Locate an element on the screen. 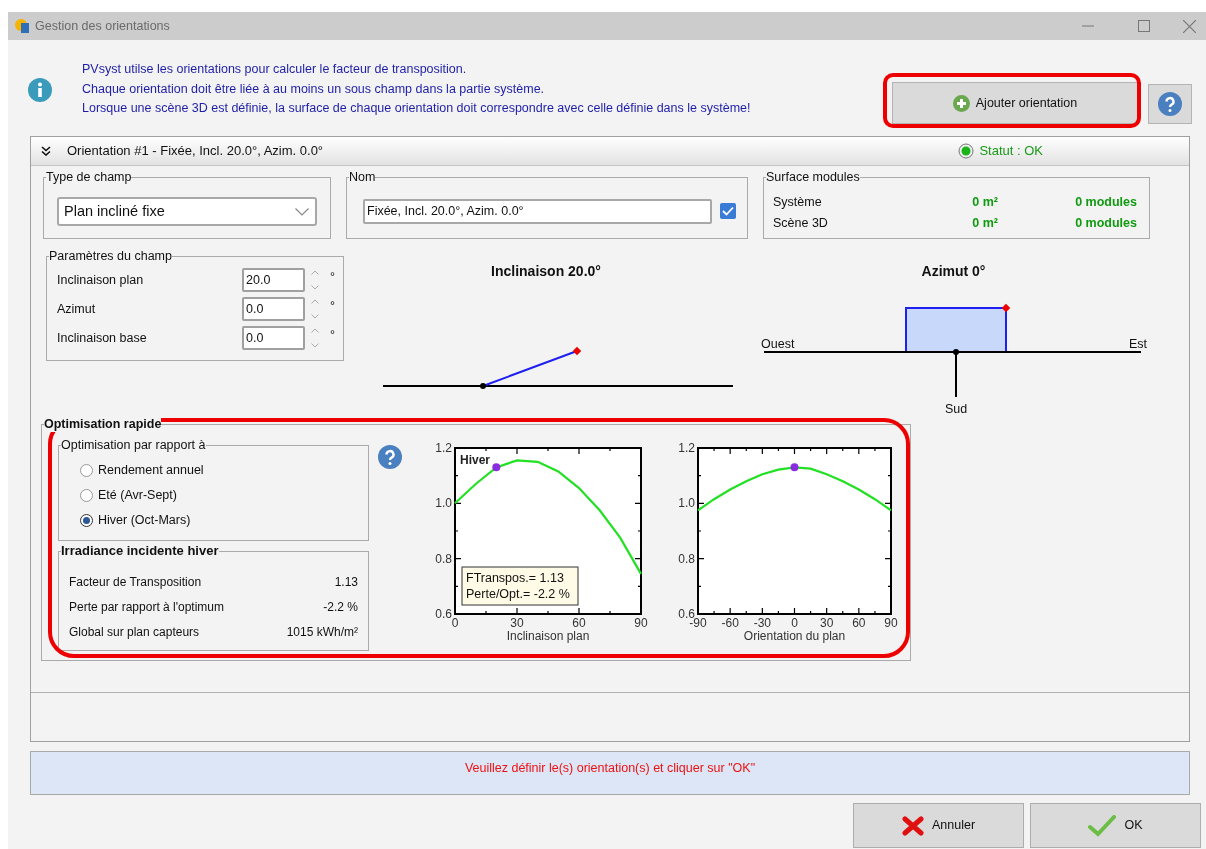 The image size is (1206, 849). plus-icon is located at coordinates (961, 103).